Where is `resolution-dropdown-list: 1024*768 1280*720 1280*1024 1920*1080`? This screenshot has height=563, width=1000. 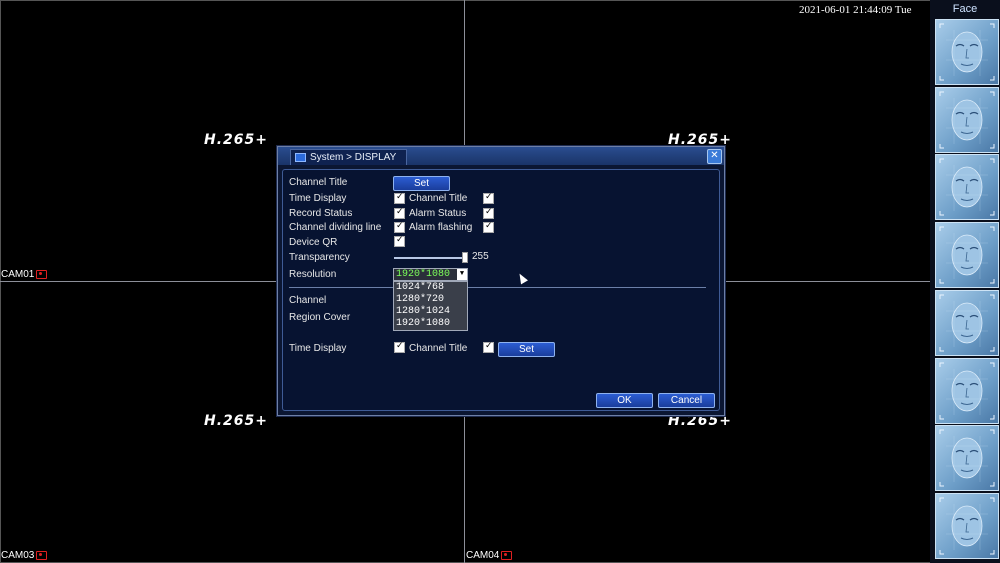
resolution-dropdown-list: 1024*768 1280*720 1280*1024 1920*1080 is located at coordinates (430, 306).